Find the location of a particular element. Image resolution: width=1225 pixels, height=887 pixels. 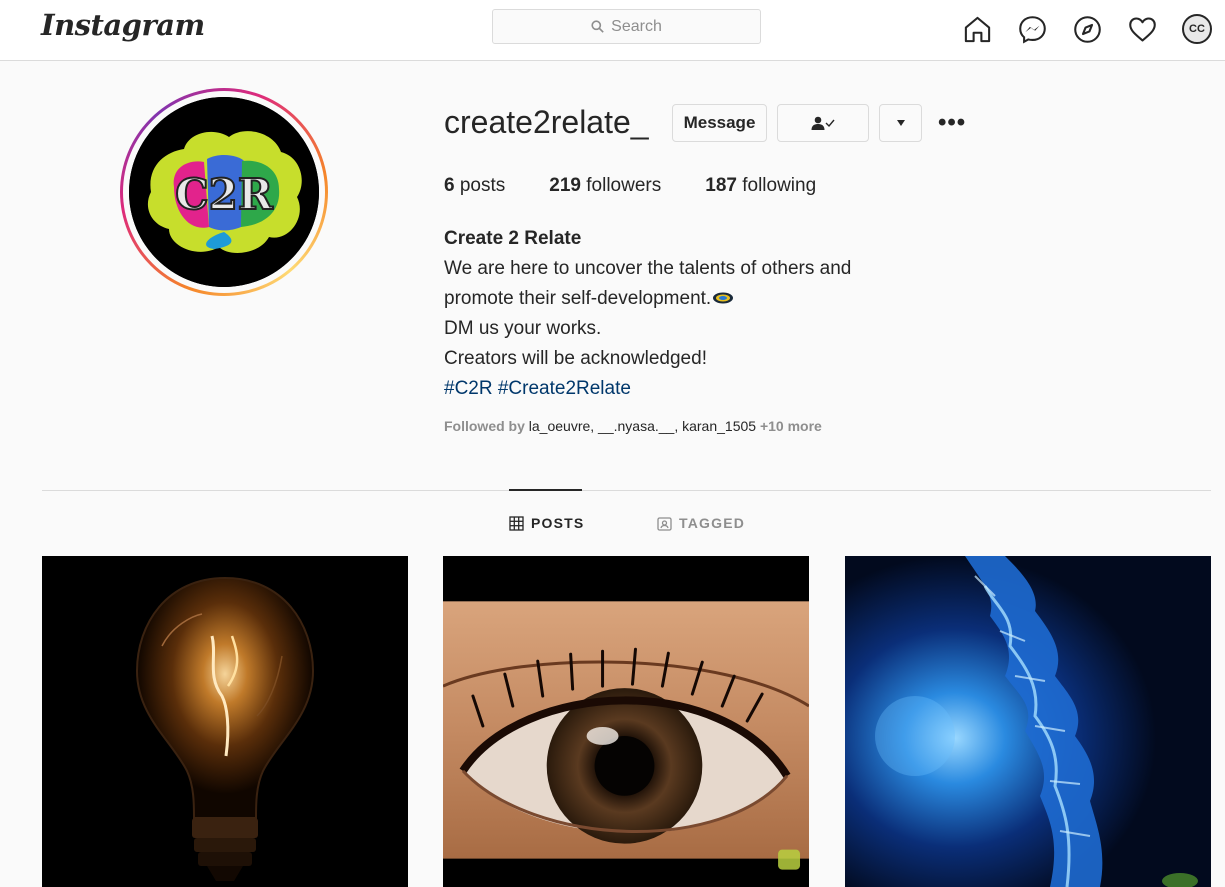

grid-icon is located at coordinates (516, 523).